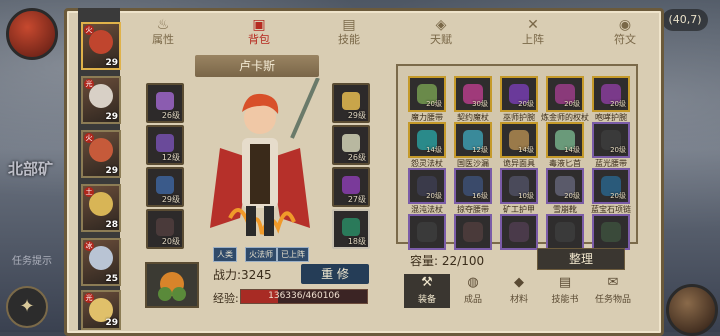  What do you see at coordinates (259, 25) in the screenshot?
I see `backpack-icon: ▣` at bounding box center [259, 25].